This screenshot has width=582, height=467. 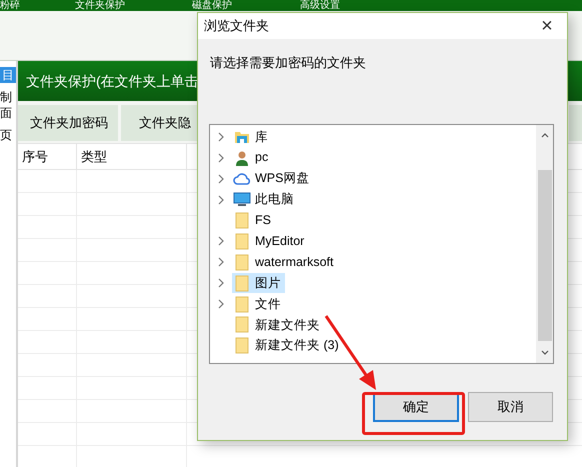 I want to click on toolbar-button: 文件夹加密码, so click(x=68, y=123).